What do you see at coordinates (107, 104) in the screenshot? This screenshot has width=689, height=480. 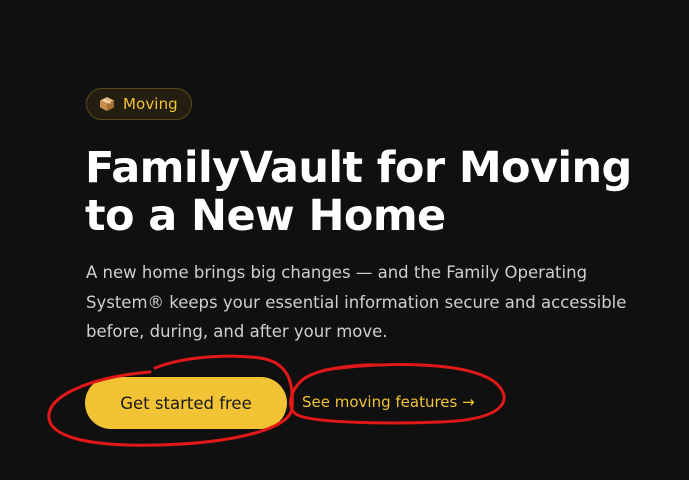 I see `package-box-icon` at bounding box center [107, 104].